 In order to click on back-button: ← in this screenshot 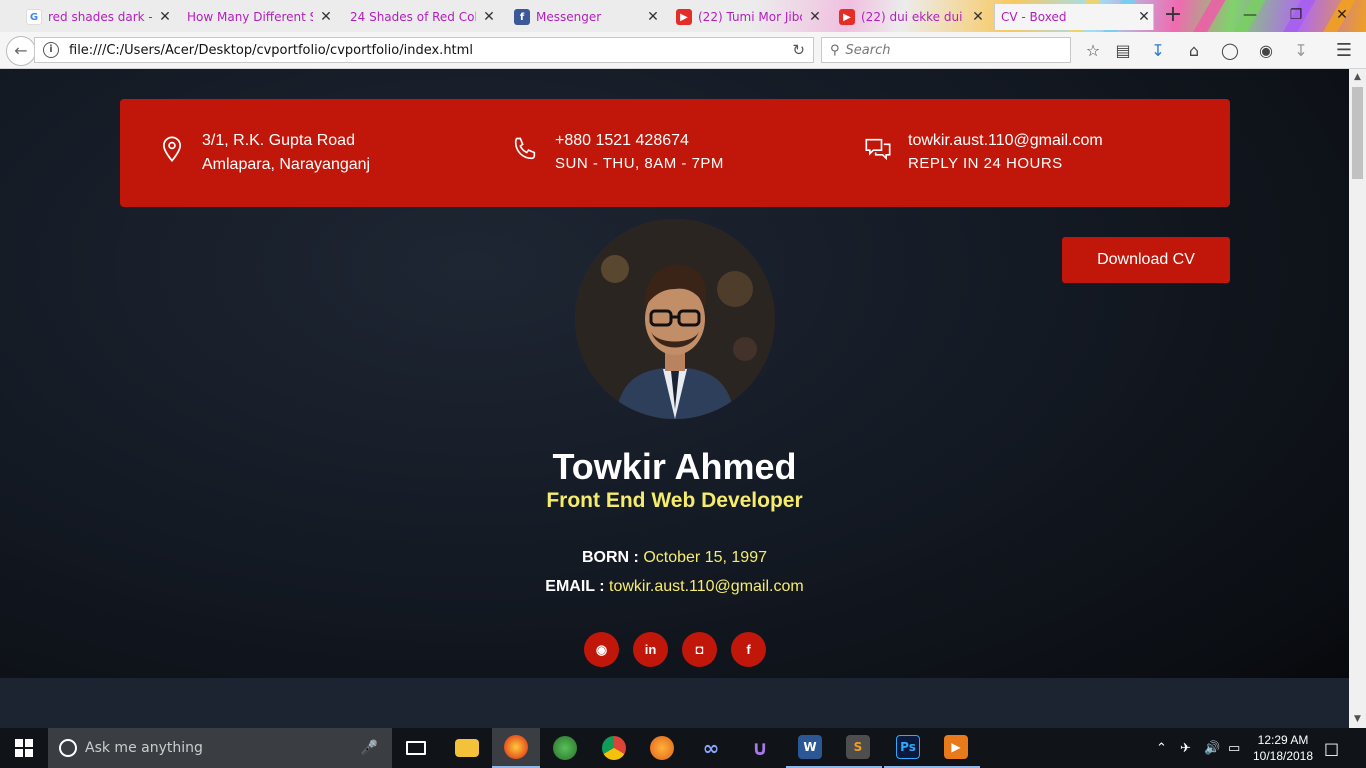, I will do `click(21, 51)`.